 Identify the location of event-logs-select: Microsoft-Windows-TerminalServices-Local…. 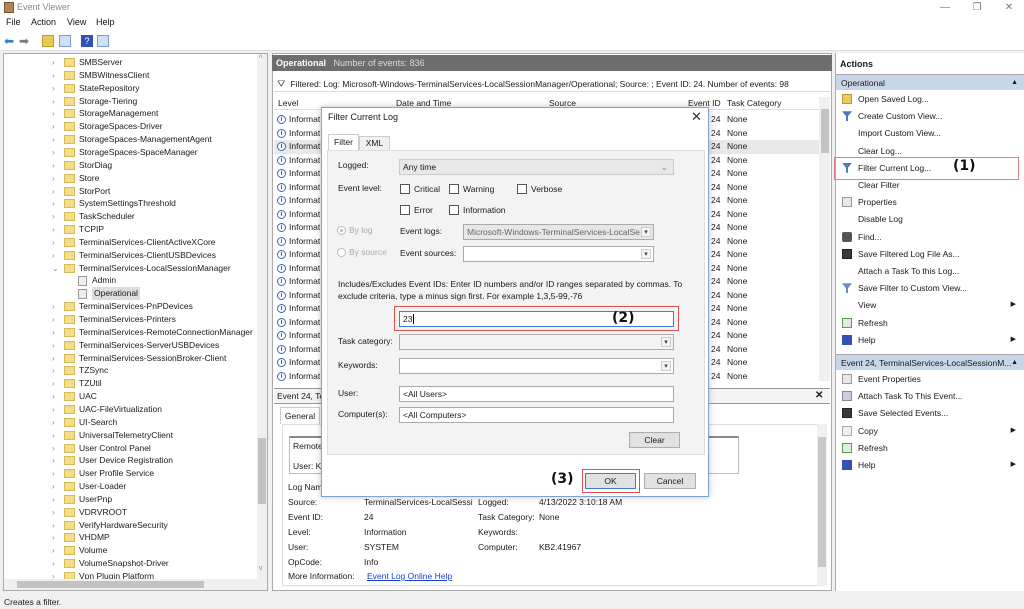
(558, 232).